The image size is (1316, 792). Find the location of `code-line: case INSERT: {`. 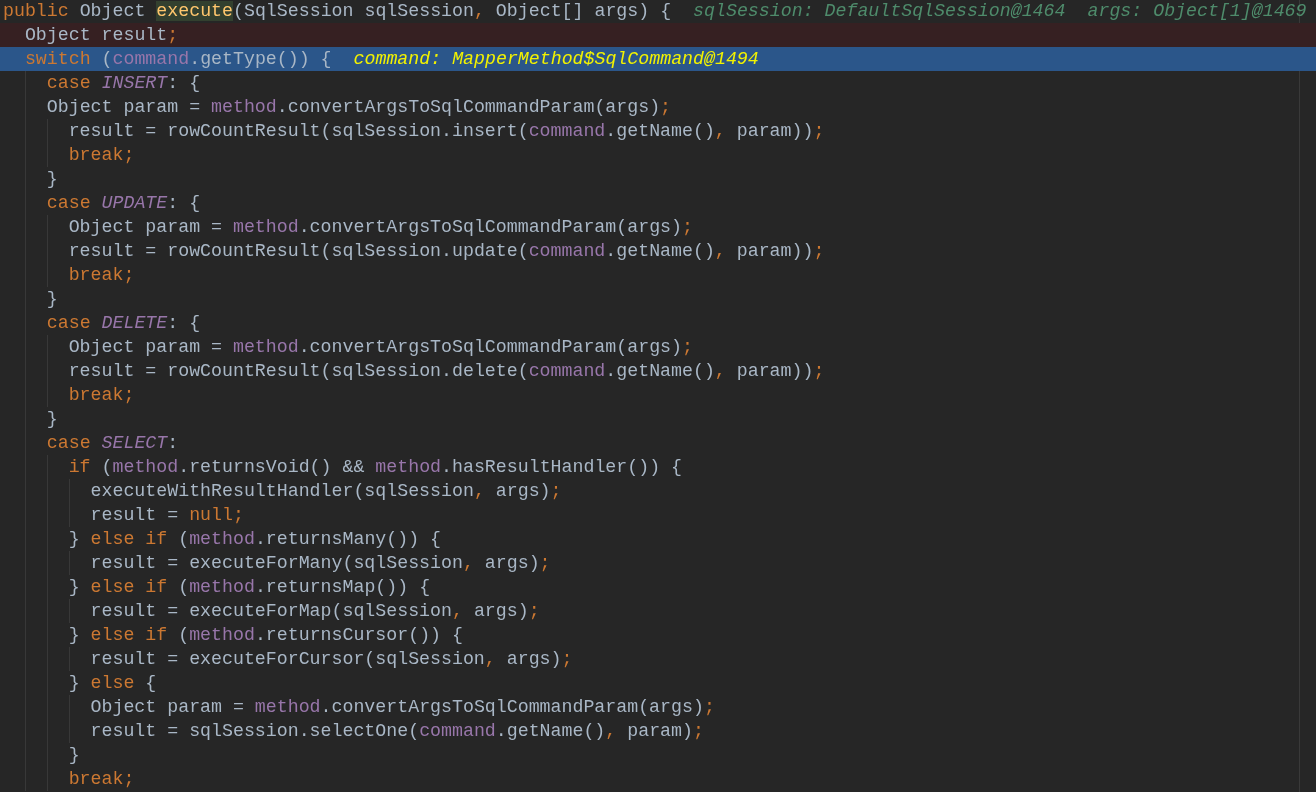

code-line: case INSERT: { is located at coordinates (123, 83).